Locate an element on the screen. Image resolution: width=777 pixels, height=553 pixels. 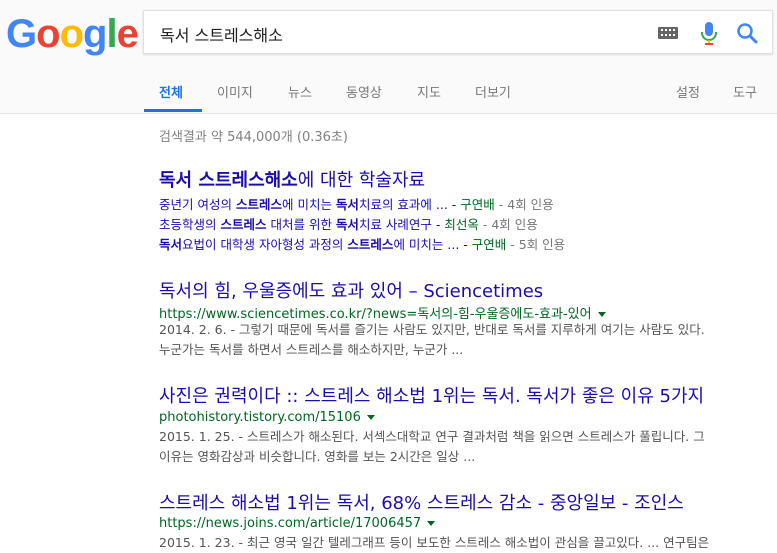
scholar-title-bold: 독서 스트레스해소 is located at coordinates (228, 180).